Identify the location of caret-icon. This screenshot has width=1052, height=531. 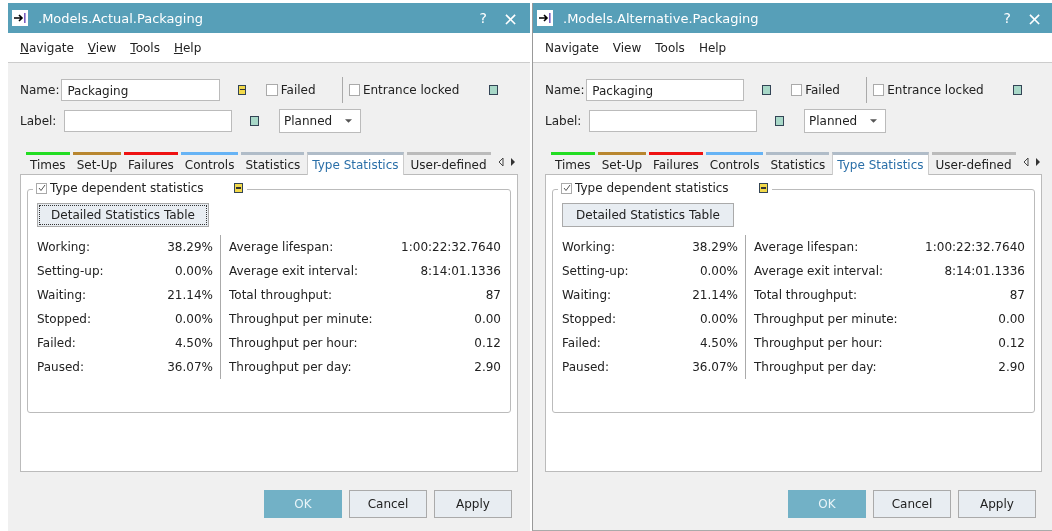
(873, 120).